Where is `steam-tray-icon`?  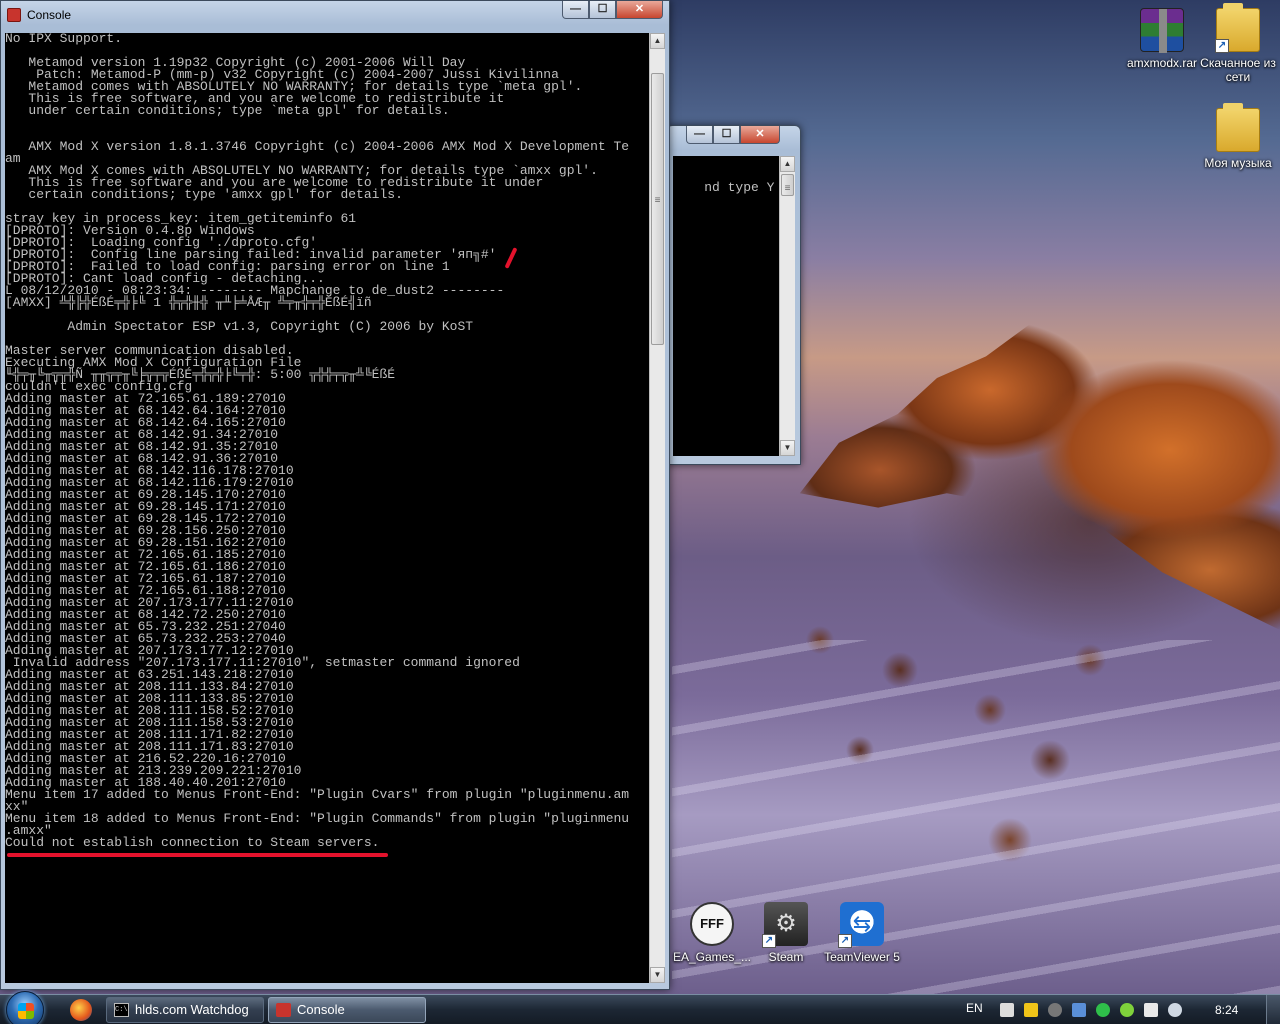 steam-tray-icon is located at coordinates (1055, 1010).